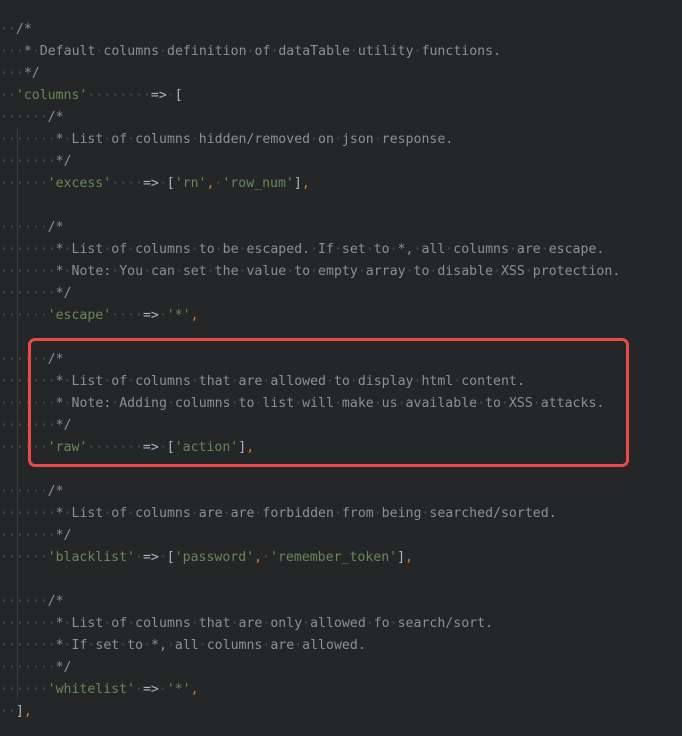  Describe the element at coordinates (190, 183) in the screenshot. I see `code-token-str: 'rn'` at that location.